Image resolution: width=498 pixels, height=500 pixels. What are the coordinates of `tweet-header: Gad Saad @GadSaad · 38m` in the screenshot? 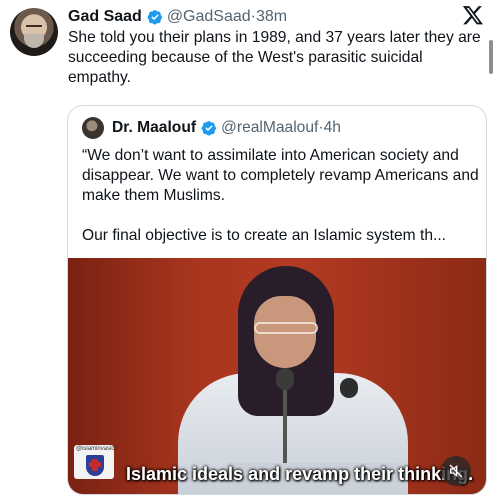 It's located at (177, 17).